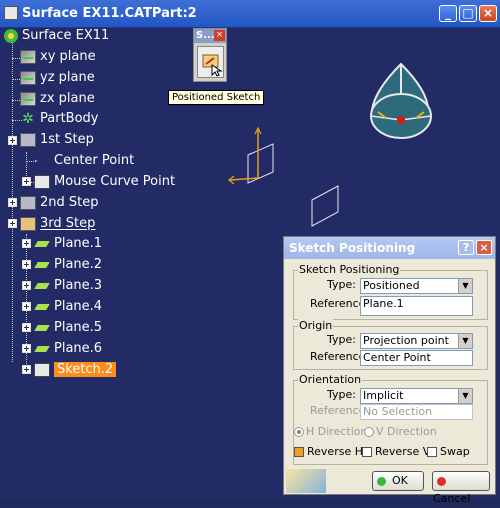  I want to click on help-button: ?, so click(466, 247).